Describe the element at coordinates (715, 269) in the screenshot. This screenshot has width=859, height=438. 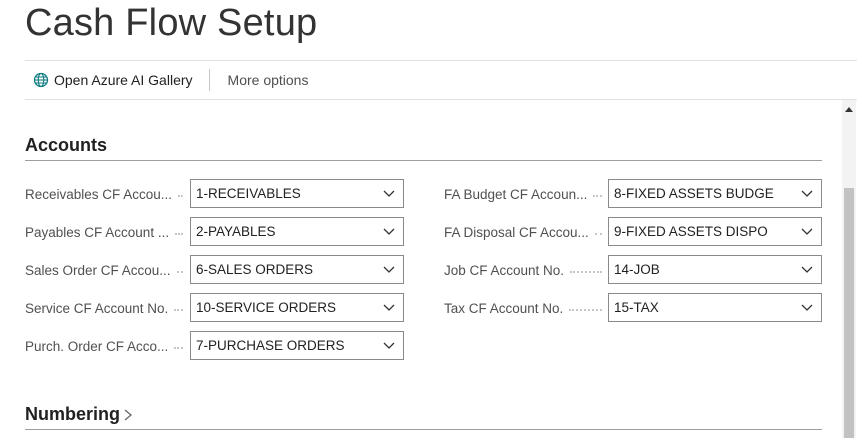
I see `job-cf-account-select: 14-JOB` at that location.